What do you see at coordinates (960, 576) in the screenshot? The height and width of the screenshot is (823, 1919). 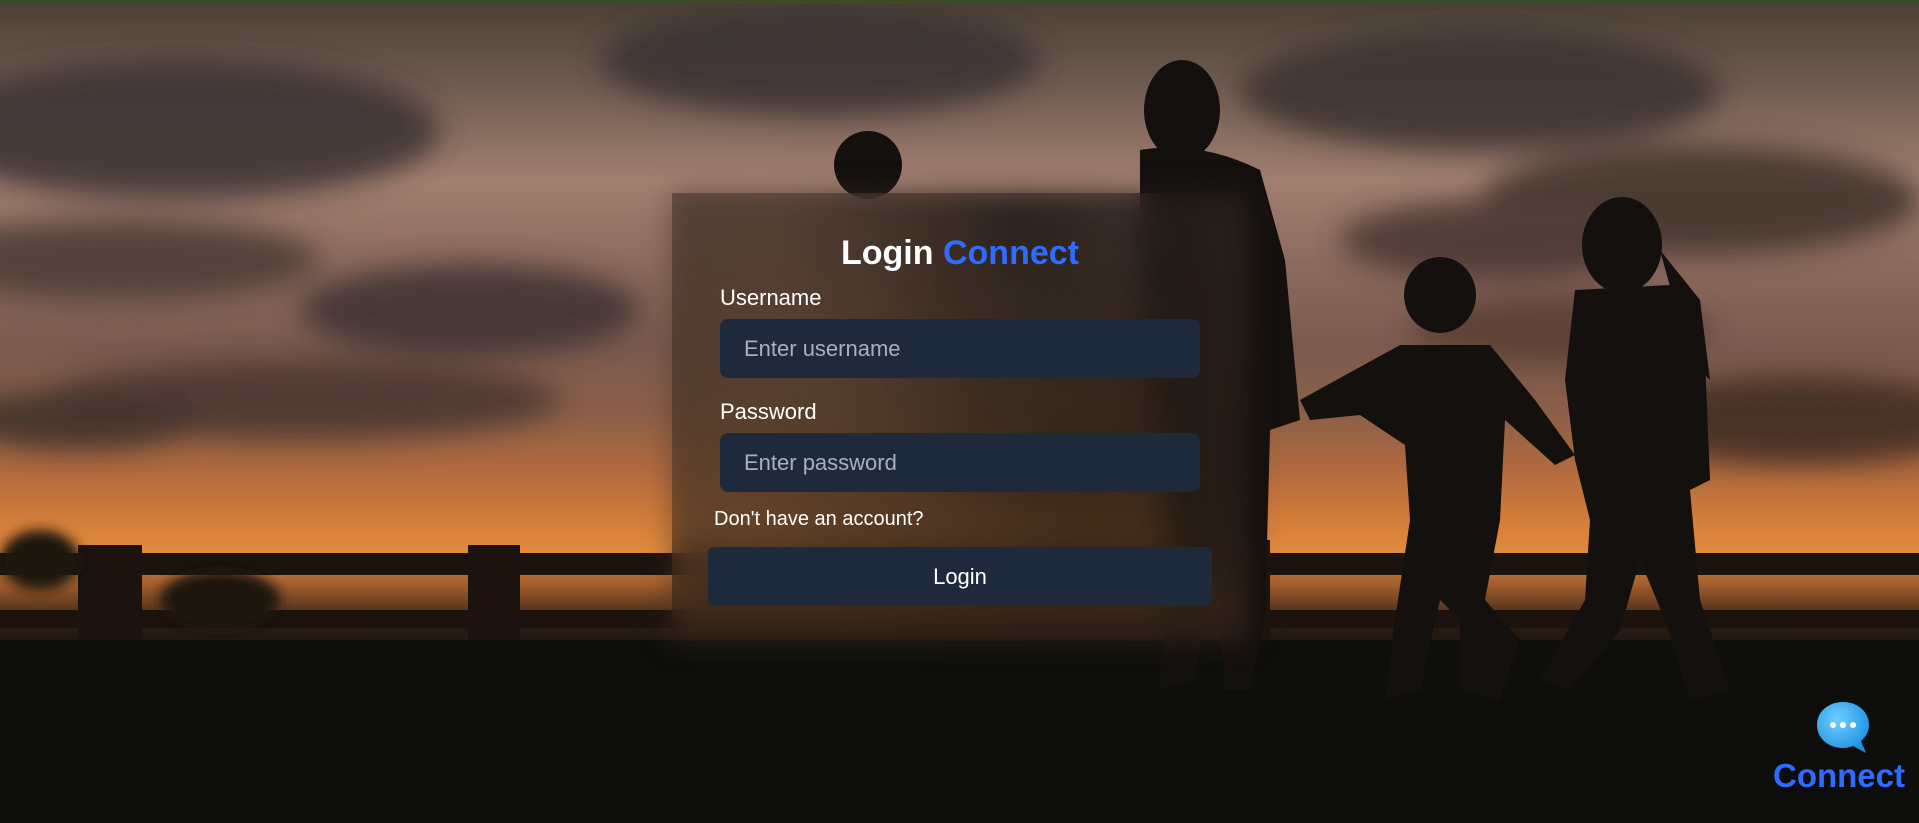 I see `login-button: Login` at bounding box center [960, 576].